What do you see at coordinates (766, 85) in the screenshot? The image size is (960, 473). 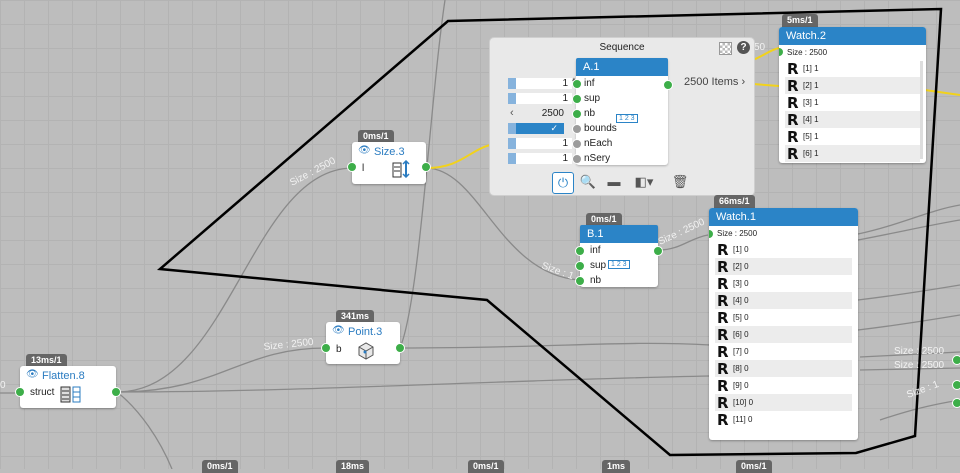 I see `wire-seq-watch2-b` at bounding box center [766, 85].